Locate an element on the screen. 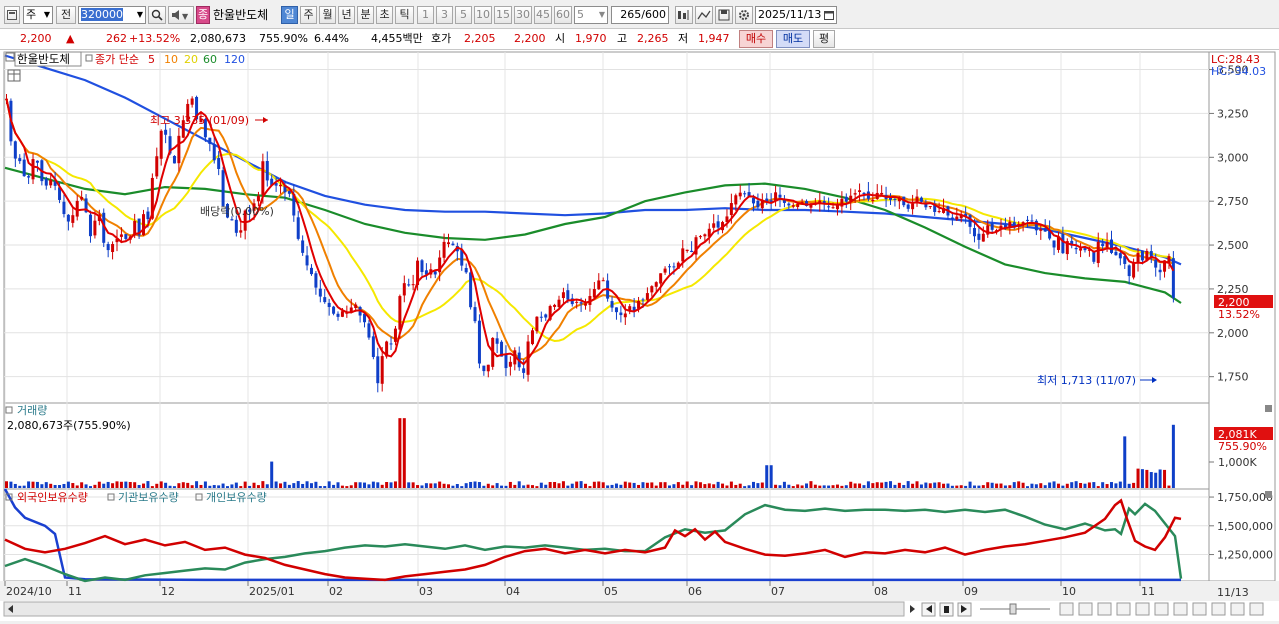 The image size is (1279, 624). interval-select: 5 ▼ is located at coordinates (591, 15).